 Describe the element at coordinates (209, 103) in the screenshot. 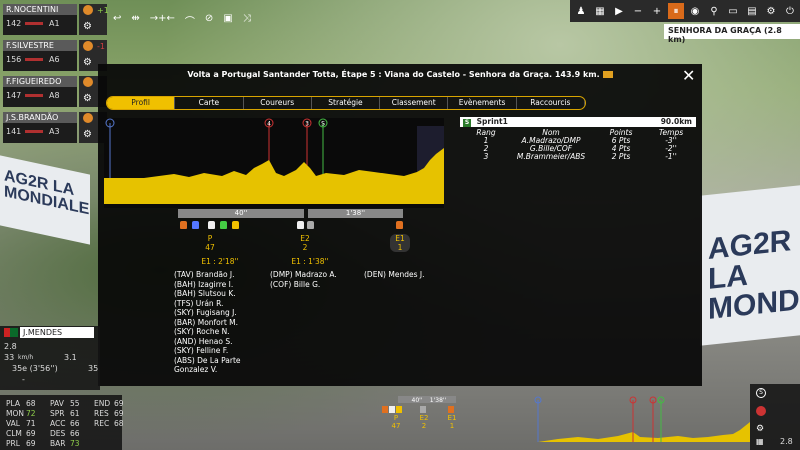

I see `tab-carte: Carte` at that location.